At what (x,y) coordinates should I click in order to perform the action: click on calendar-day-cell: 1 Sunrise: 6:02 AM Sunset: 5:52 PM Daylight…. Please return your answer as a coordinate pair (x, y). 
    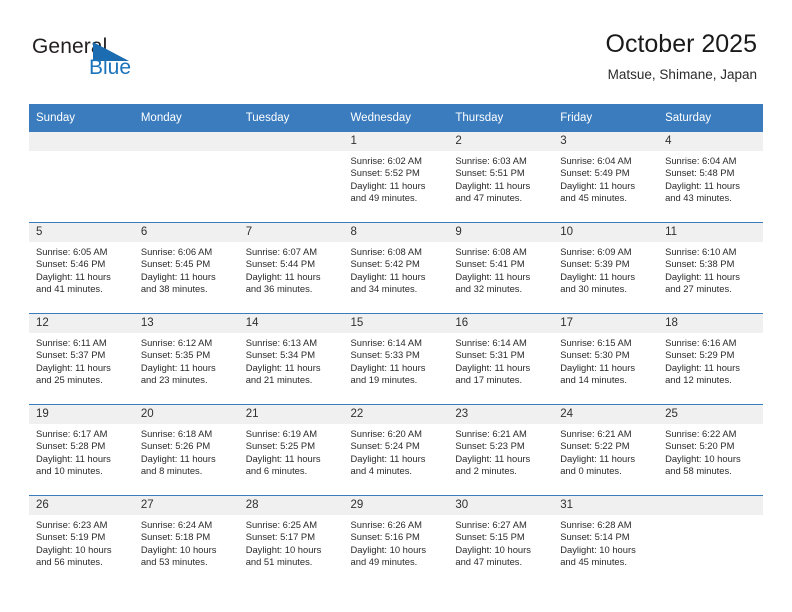
    Looking at the image, I should click on (396, 177).